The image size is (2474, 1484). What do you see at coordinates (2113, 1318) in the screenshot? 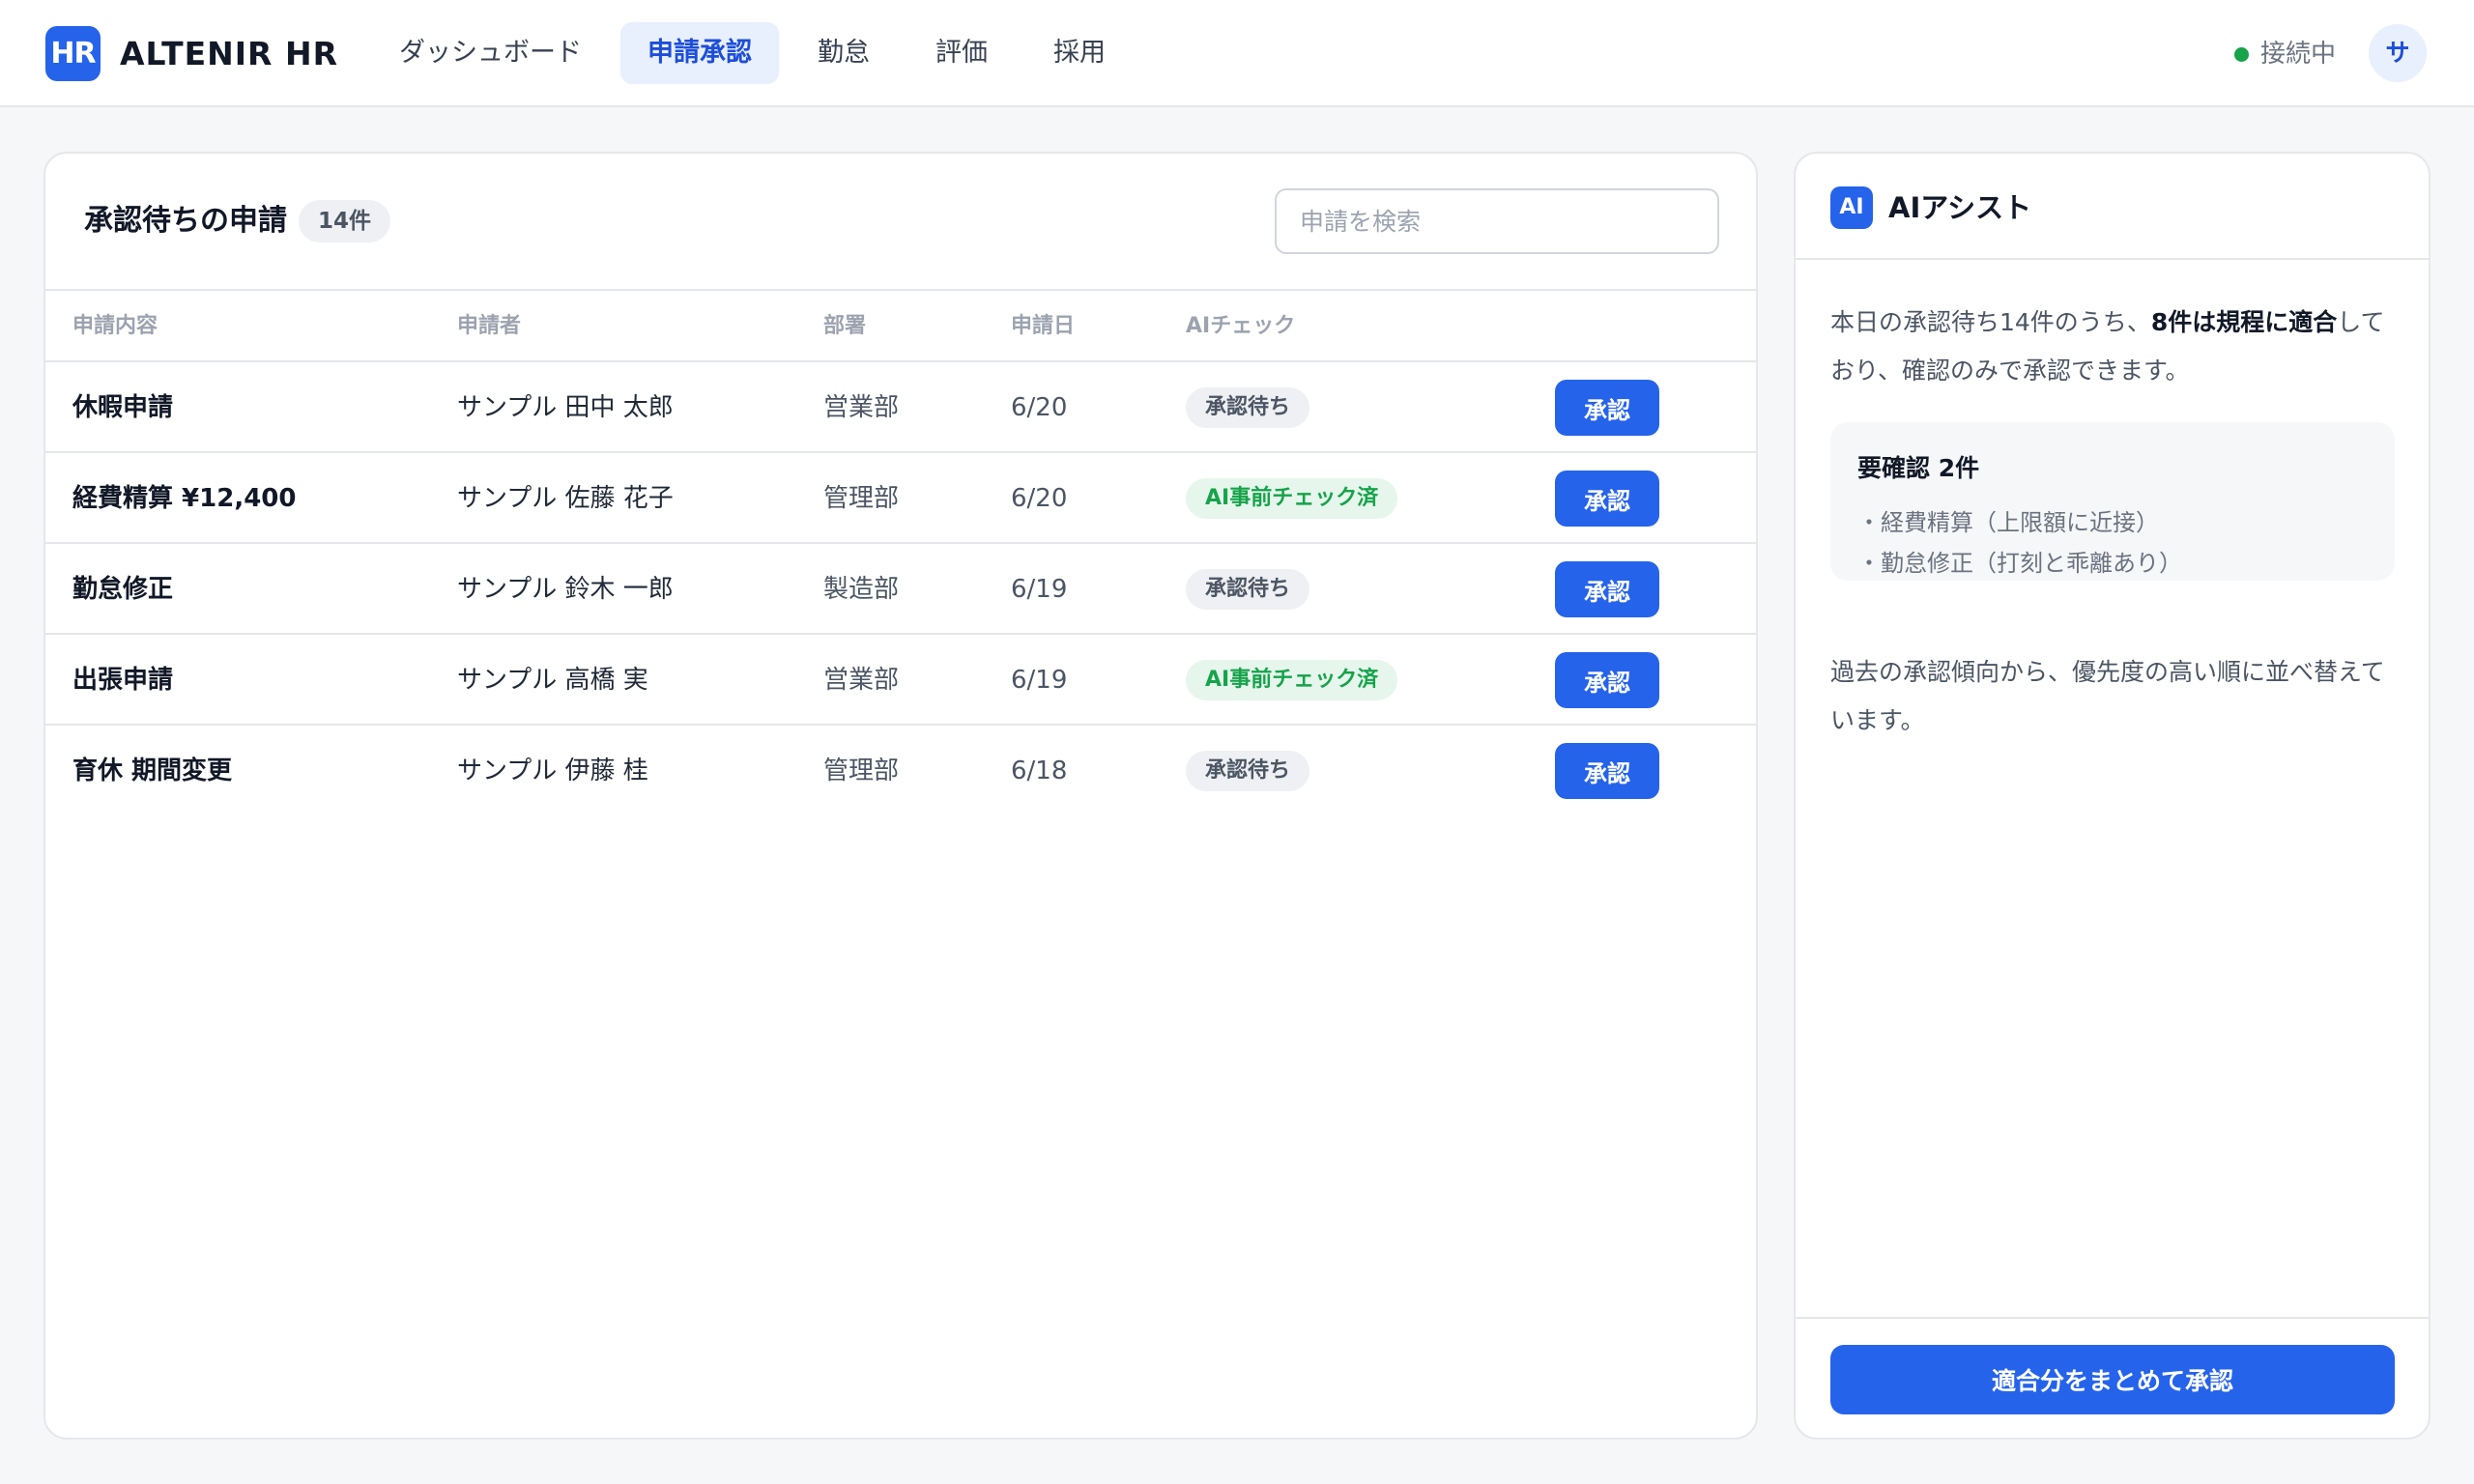
I see `divider` at bounding box center [2113, 1318].